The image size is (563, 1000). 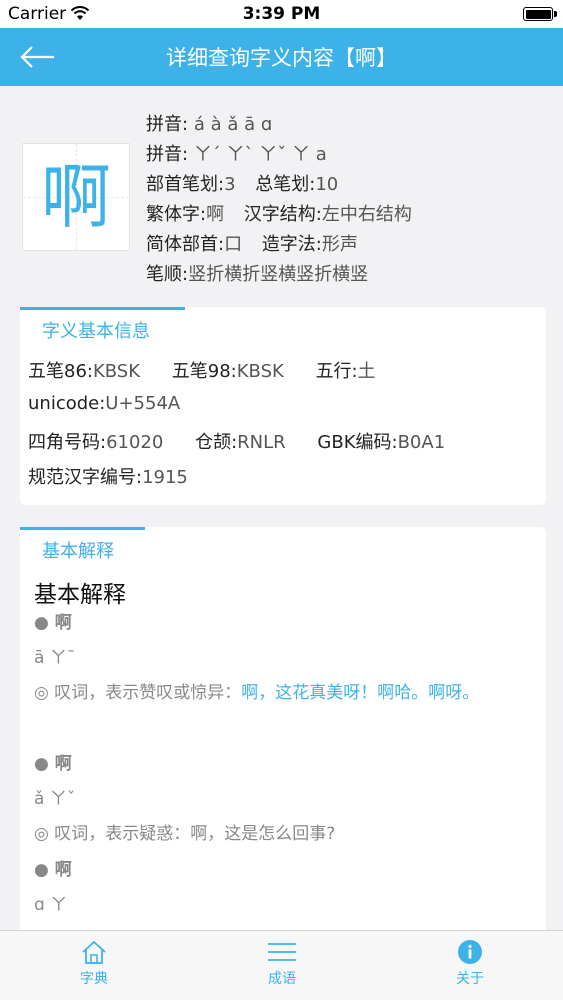 I want to click on entry-definition: ◎ 叹词，表示疑惑：啊，这是怎么回事?, so click(x=185, y=834).